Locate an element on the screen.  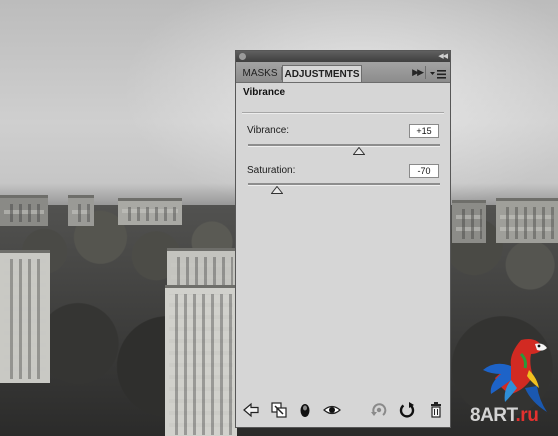
trash-icon is located at coordinates (436, 410).